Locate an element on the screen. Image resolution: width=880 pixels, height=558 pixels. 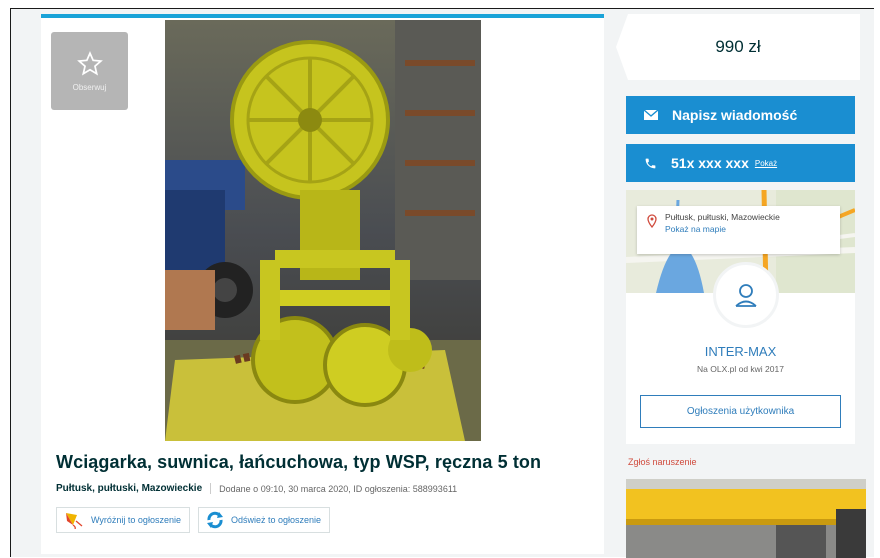
price-box: 990 zł is located at coordinates (738, 47).